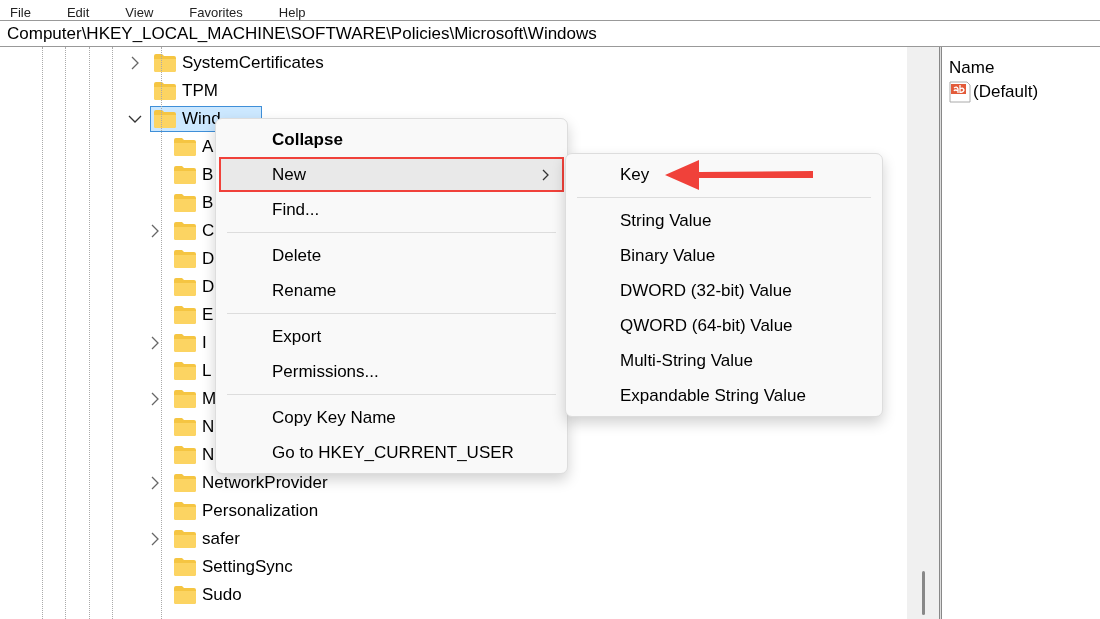 Image resolution: width=1100 pixels, height=619 pixels. I want to click on tree-item: M, so click(195, 399).